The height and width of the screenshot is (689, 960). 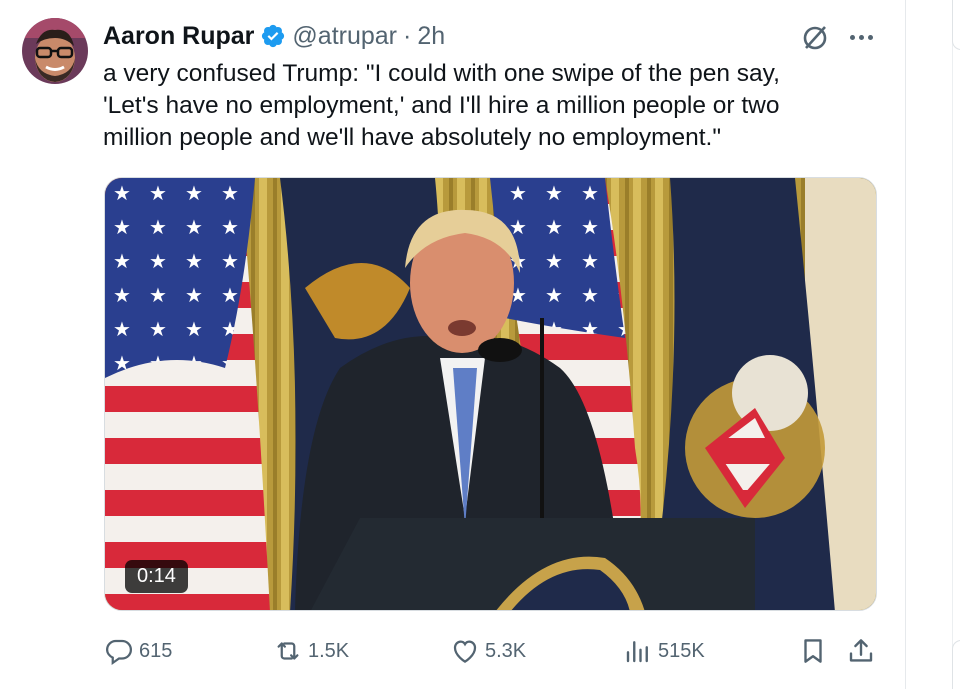 I want to click on bookmark-button, so click(x=813, y=651).